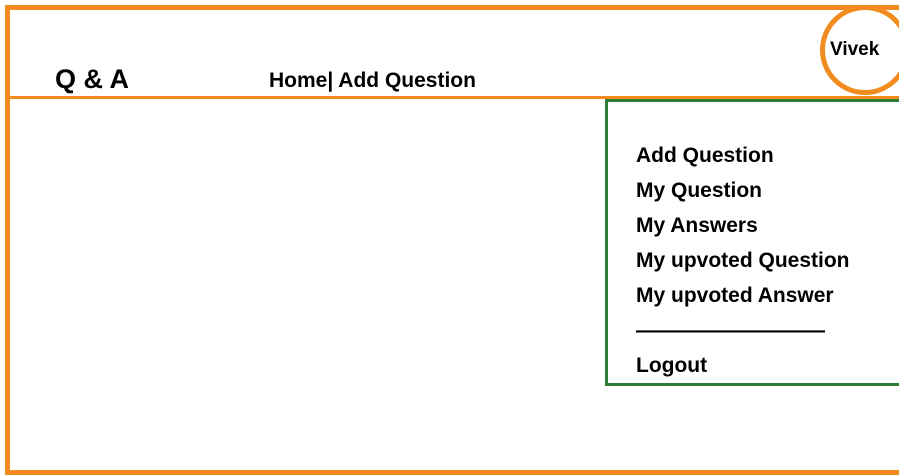 The image size is (899, 475). Describe the element at coordinates (854, 50) in the screenshot. I see `user-name: Vivek` at that location.